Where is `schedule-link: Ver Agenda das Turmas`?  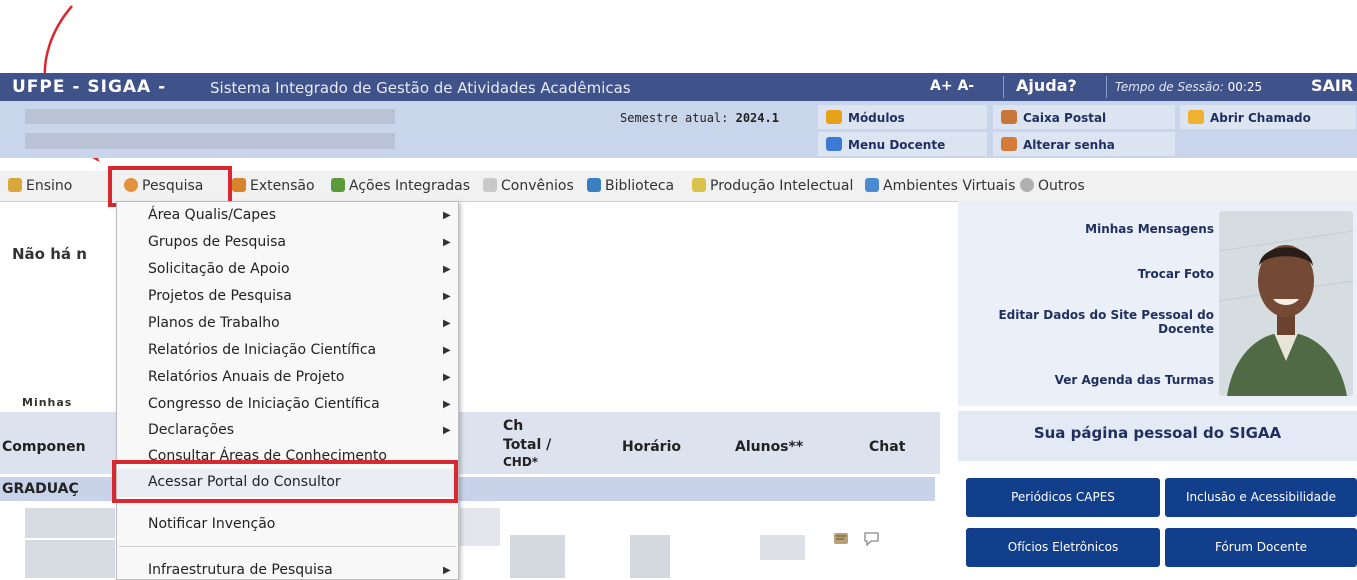
schedule-link: Ver Agenda das Turmas is located at coordinates (1107, 380).